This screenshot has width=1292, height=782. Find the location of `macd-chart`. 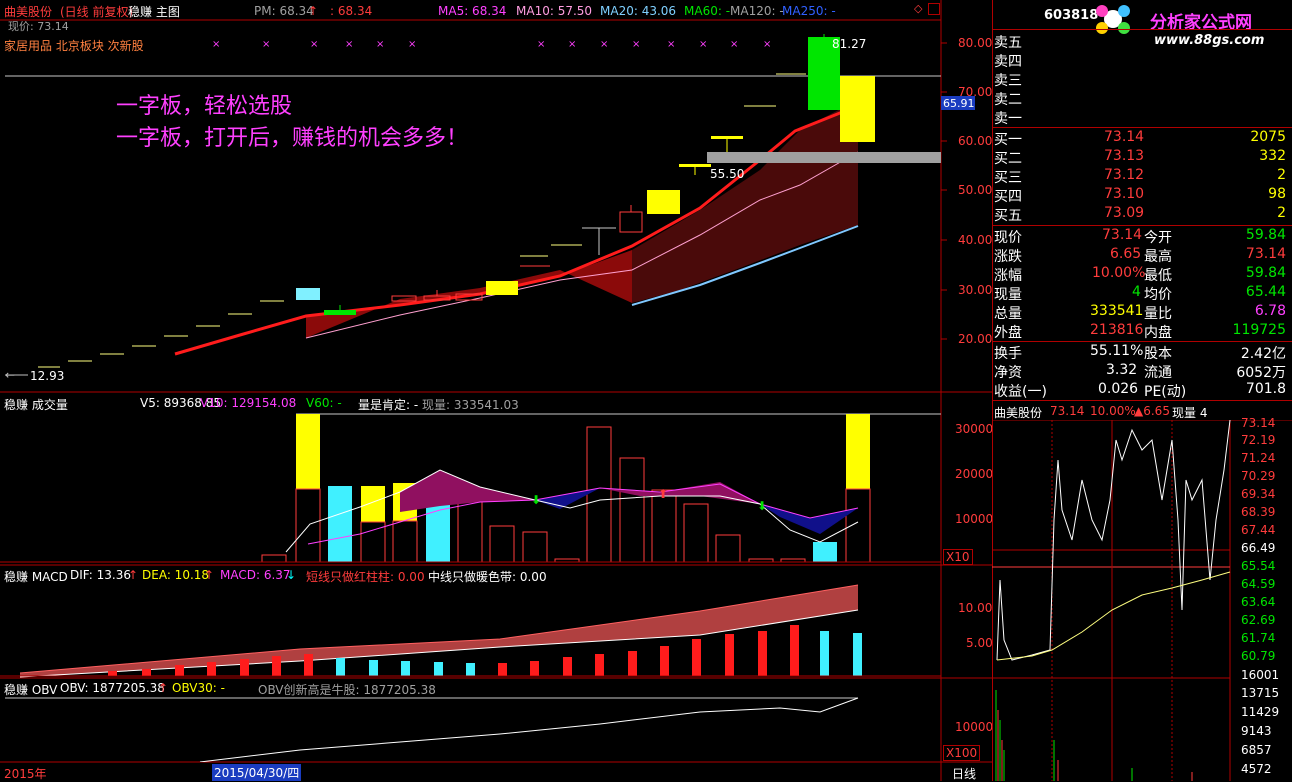

macd-chart is located at coordinates (470, 621).